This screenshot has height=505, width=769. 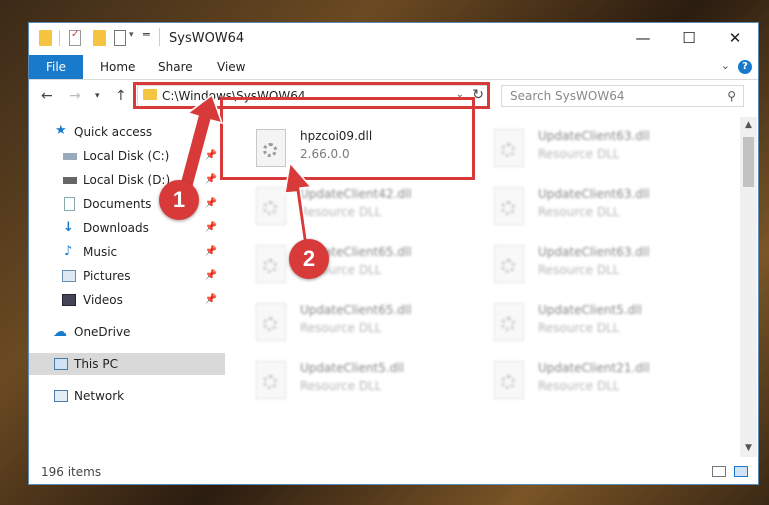 I want to click on callout-arrows, so click(x=244, y=174).